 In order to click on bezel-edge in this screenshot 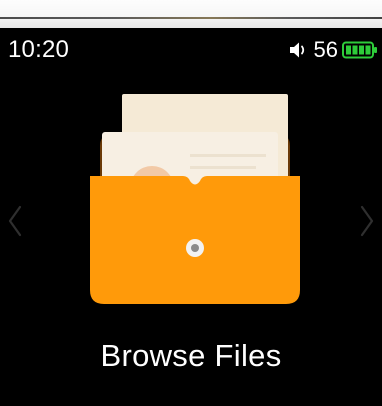, I will do `click(191, 18)`.